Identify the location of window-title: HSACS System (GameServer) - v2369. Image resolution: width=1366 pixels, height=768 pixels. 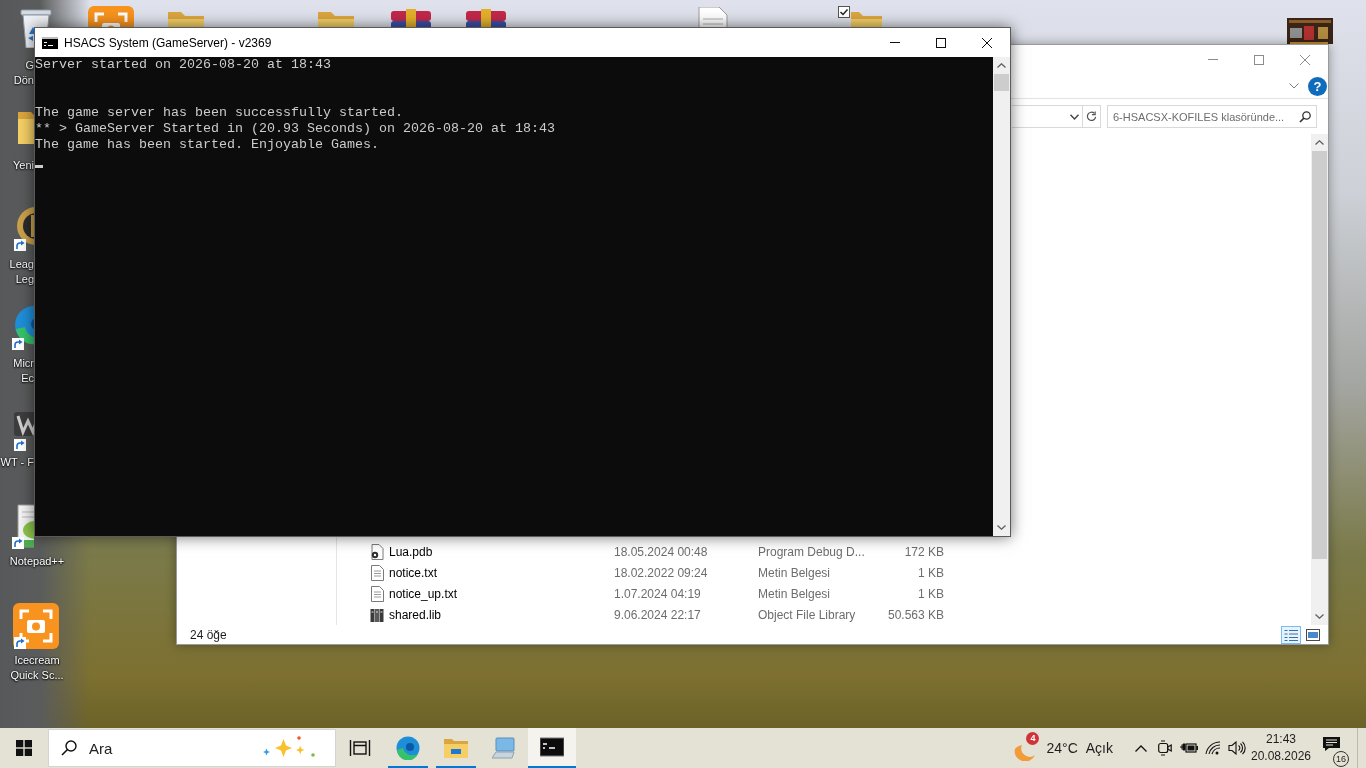
(168, 42).